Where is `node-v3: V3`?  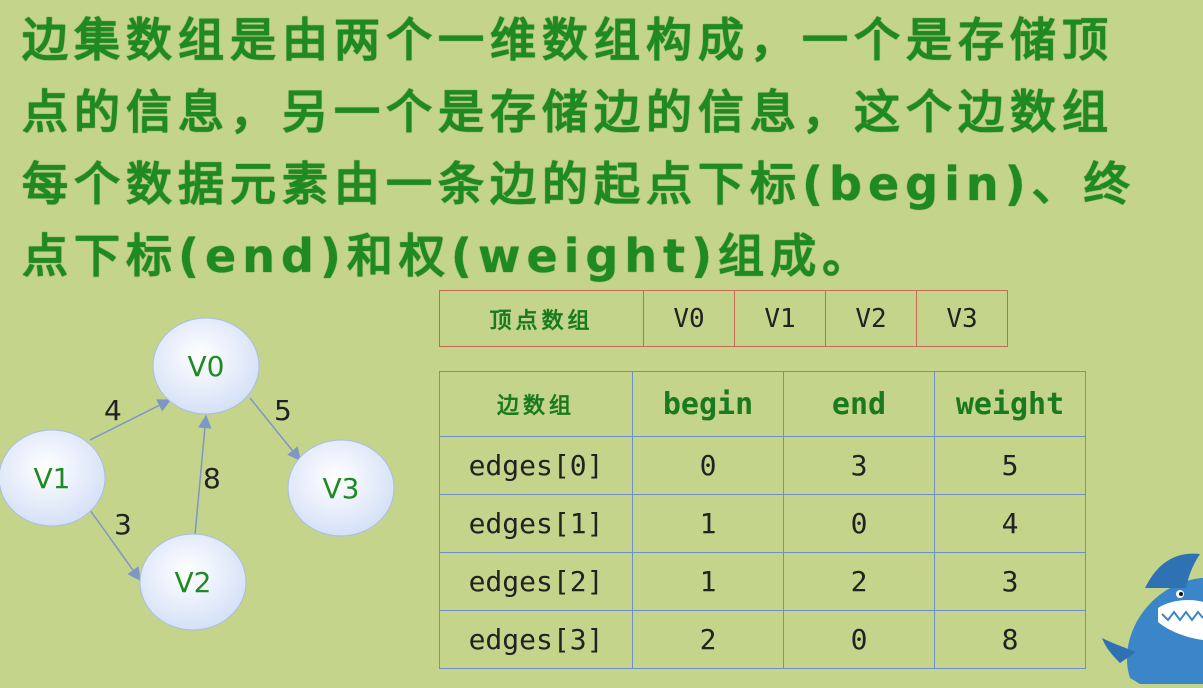 node-v3: V3 is located at coordinates (341, 488).